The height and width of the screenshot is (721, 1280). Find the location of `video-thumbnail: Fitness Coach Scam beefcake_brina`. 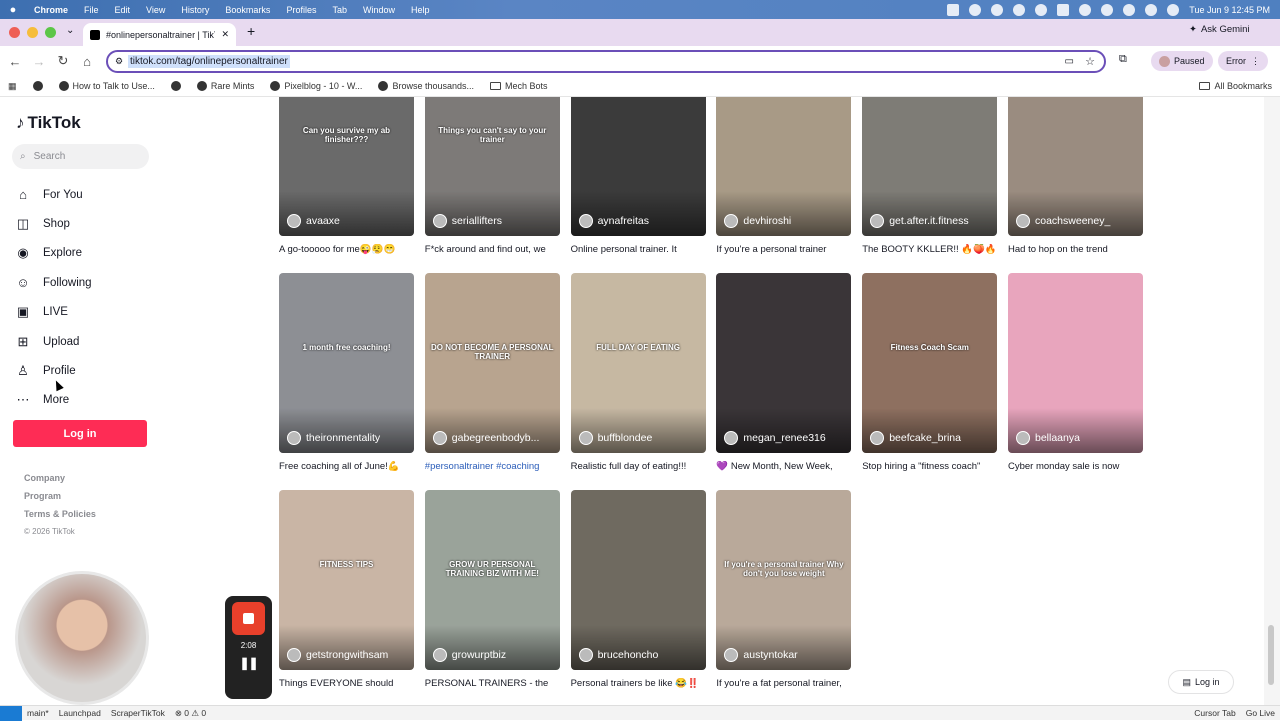

video-thumbnail: Fitness Coach Scam beefcake_brina is located at coordinates (930, 363).